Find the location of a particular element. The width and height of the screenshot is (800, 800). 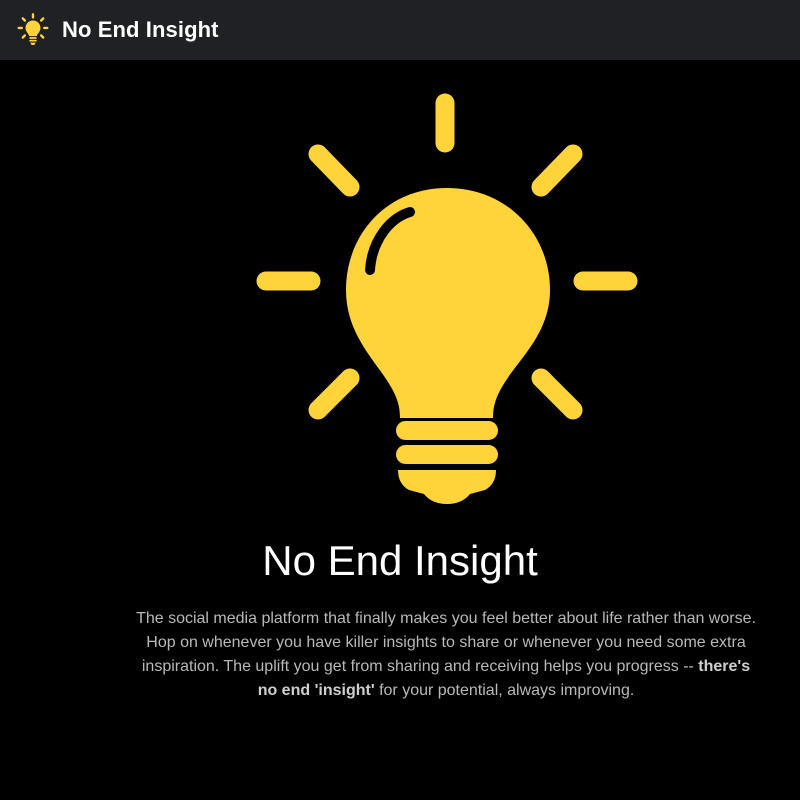

brand-link: No End Insight is located at coordinates (109, 30).